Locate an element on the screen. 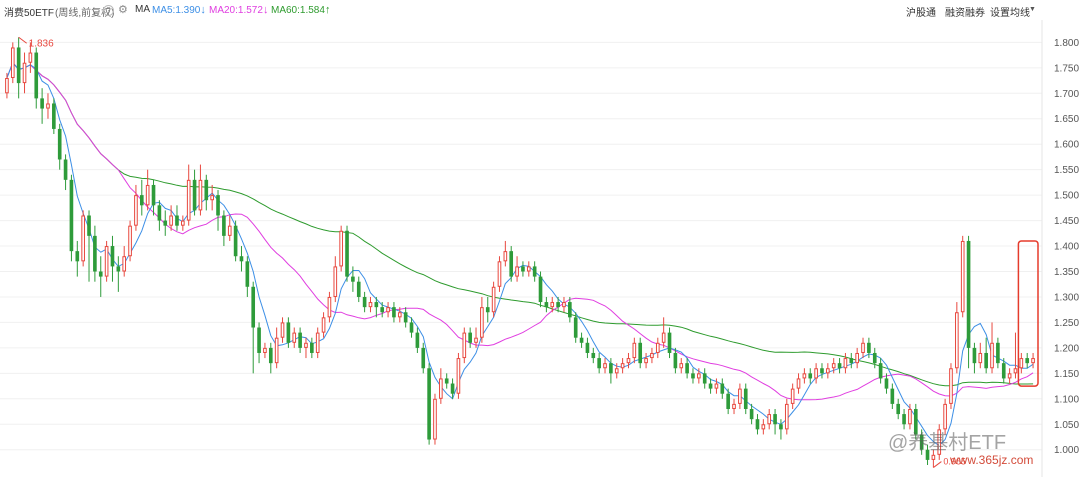  low-pointer is located at coordinates (937, 464).